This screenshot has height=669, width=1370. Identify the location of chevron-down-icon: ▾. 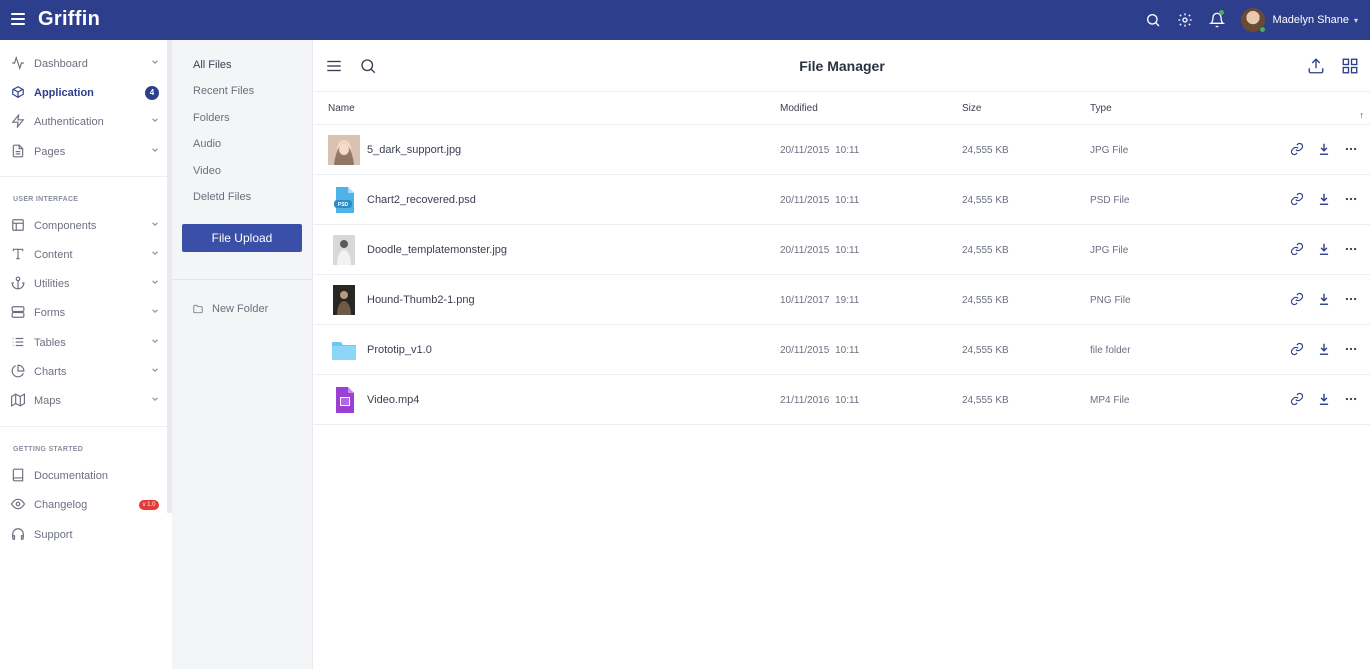
(1355, 20).